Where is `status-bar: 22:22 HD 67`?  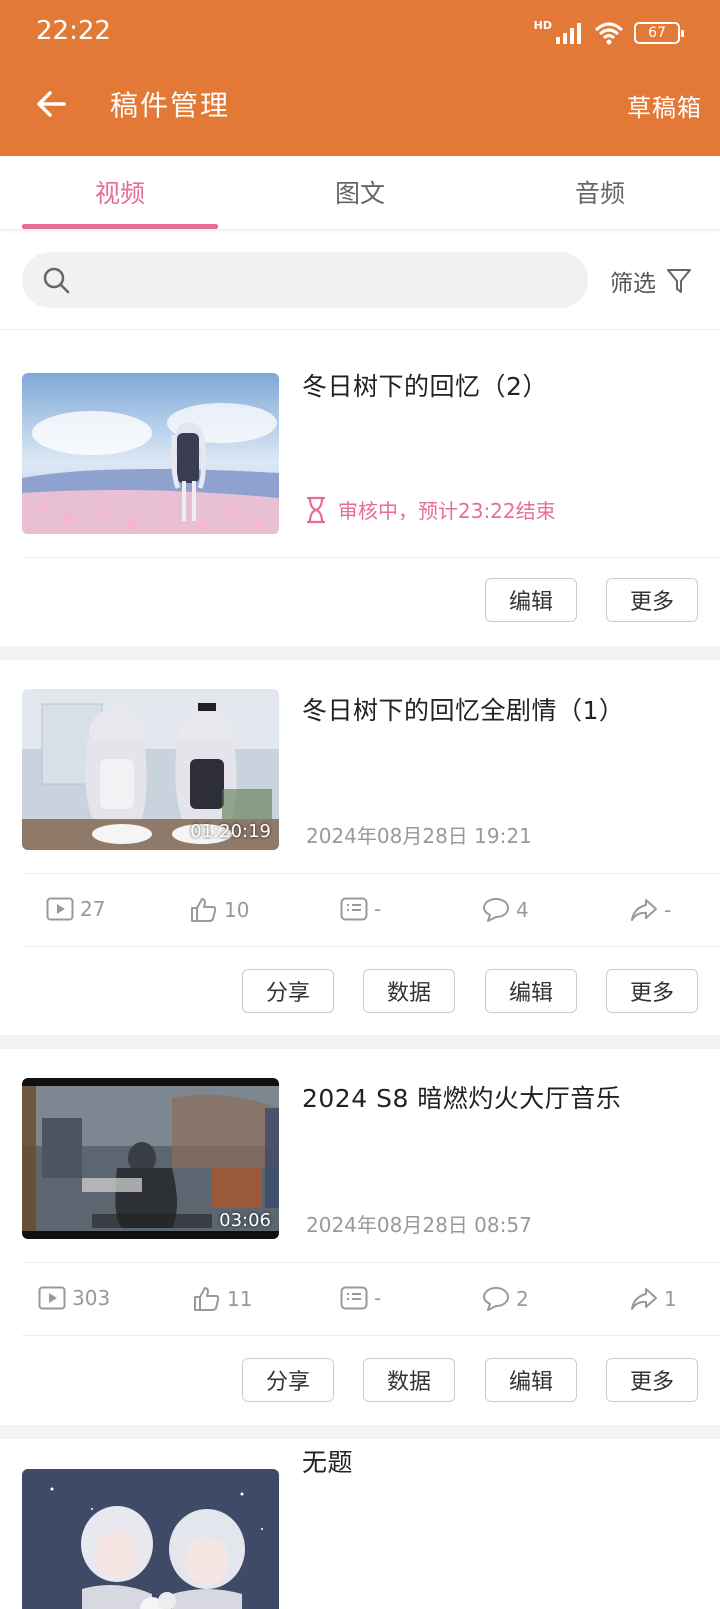 status-bar: 22:22 HD 67 is located at coordinates (360, 32).